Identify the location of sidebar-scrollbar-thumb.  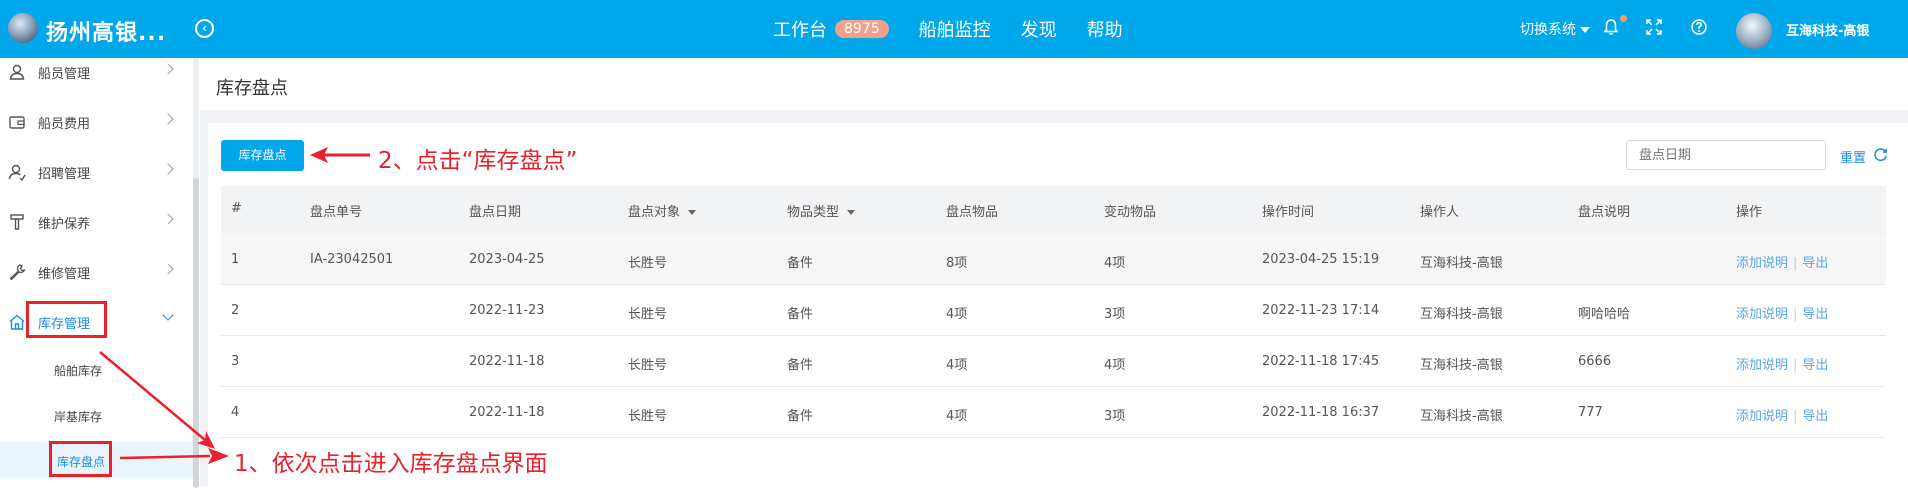
(196, 333).